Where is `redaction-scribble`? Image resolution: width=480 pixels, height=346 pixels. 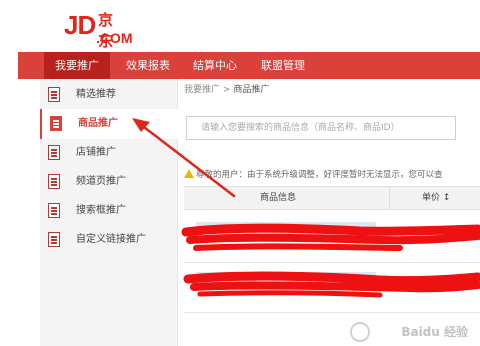 redaction-scribble is located at coordinates (330, 260).